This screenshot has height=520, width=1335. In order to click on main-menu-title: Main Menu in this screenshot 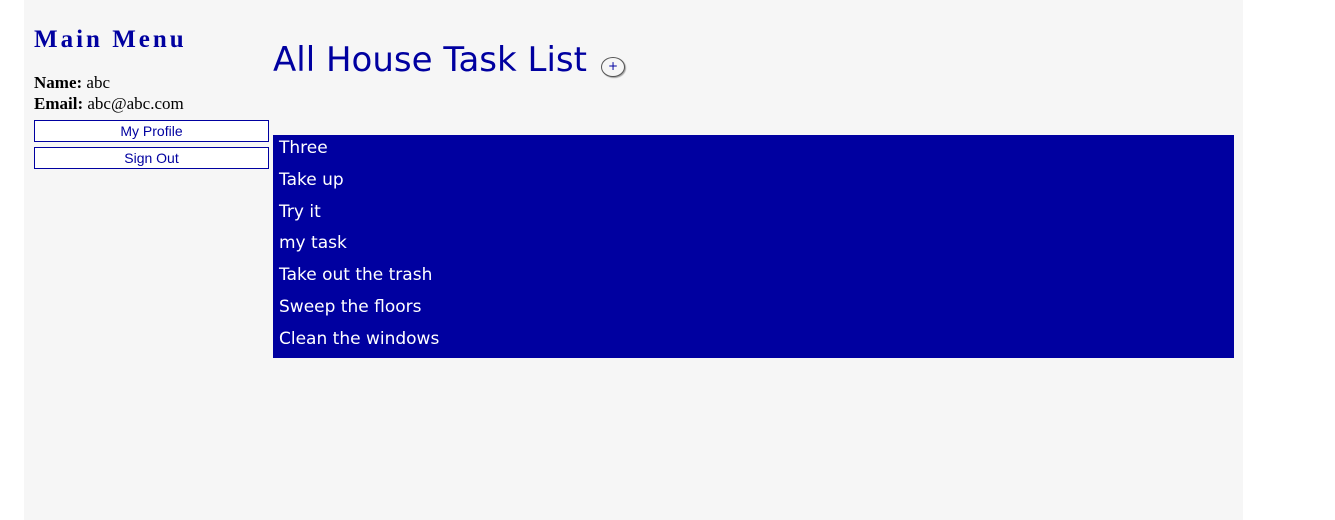, I will do `click(110, 39)`.